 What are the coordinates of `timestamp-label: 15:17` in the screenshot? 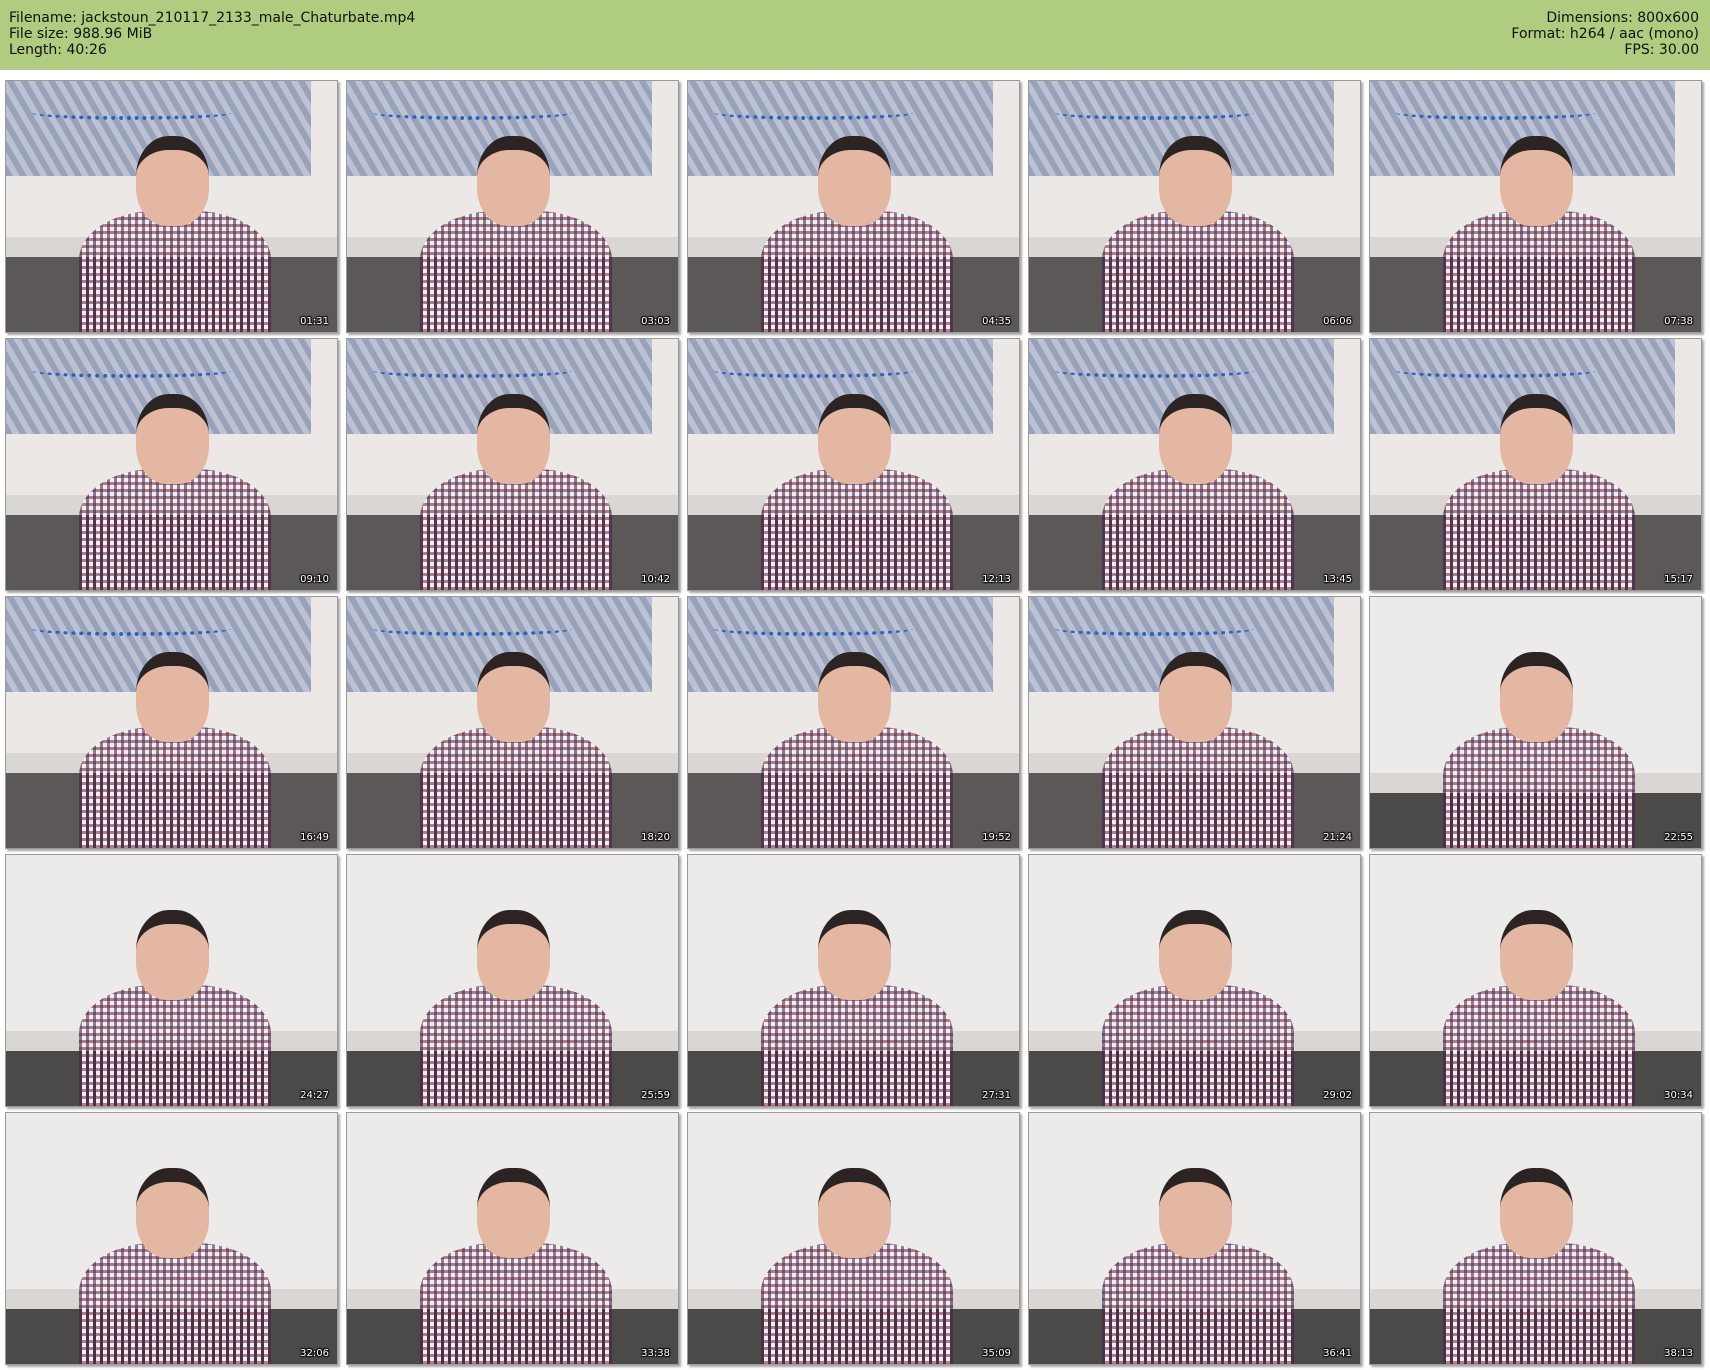 It's located at (1678, 579).